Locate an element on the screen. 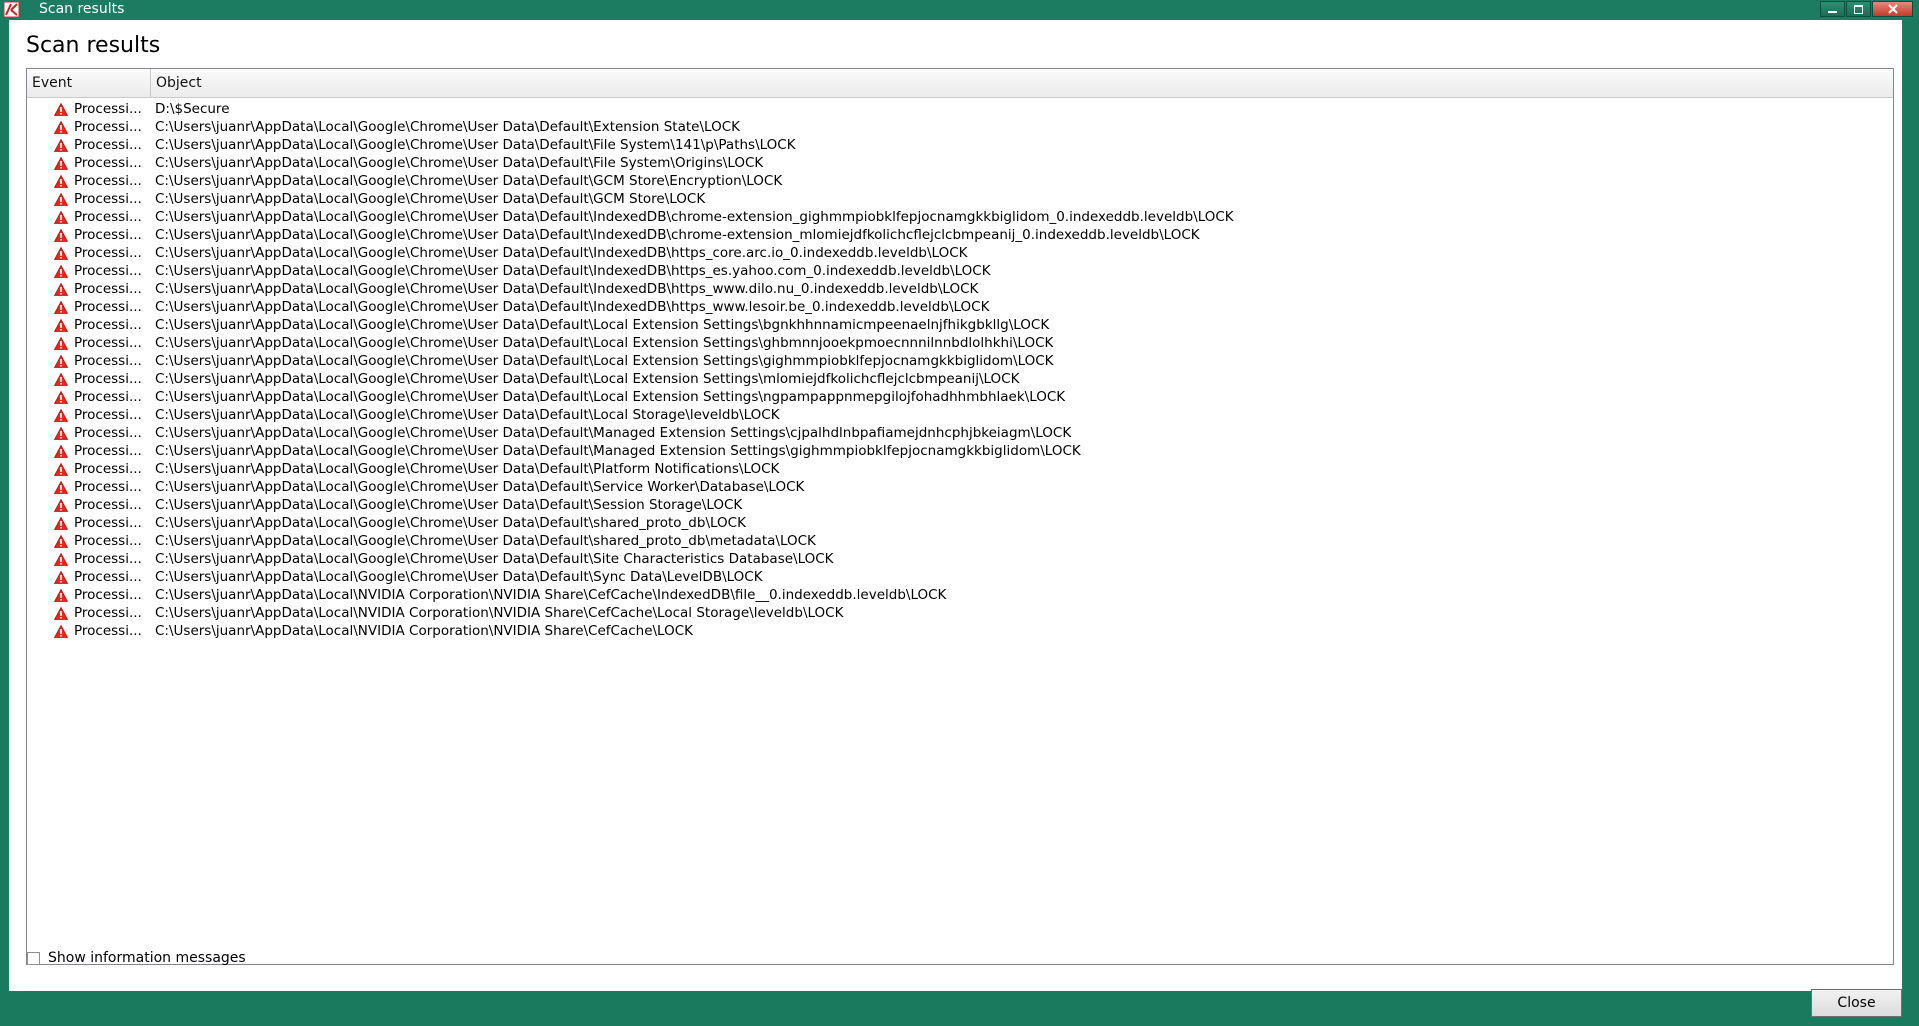 The width and height of the screenshot is (1919, 1026). close-button: Close is located at coordinates (1856, 1003).